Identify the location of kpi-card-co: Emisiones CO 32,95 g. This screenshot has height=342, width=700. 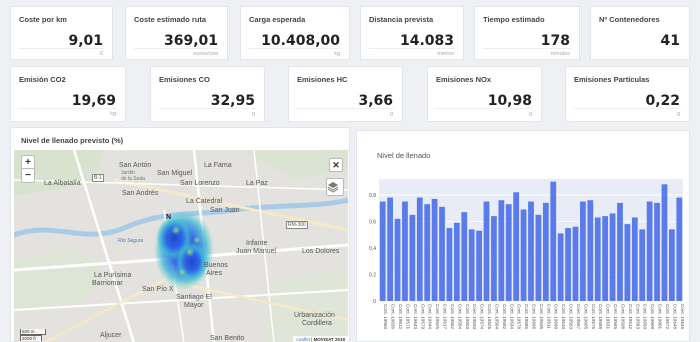
(207, 94).